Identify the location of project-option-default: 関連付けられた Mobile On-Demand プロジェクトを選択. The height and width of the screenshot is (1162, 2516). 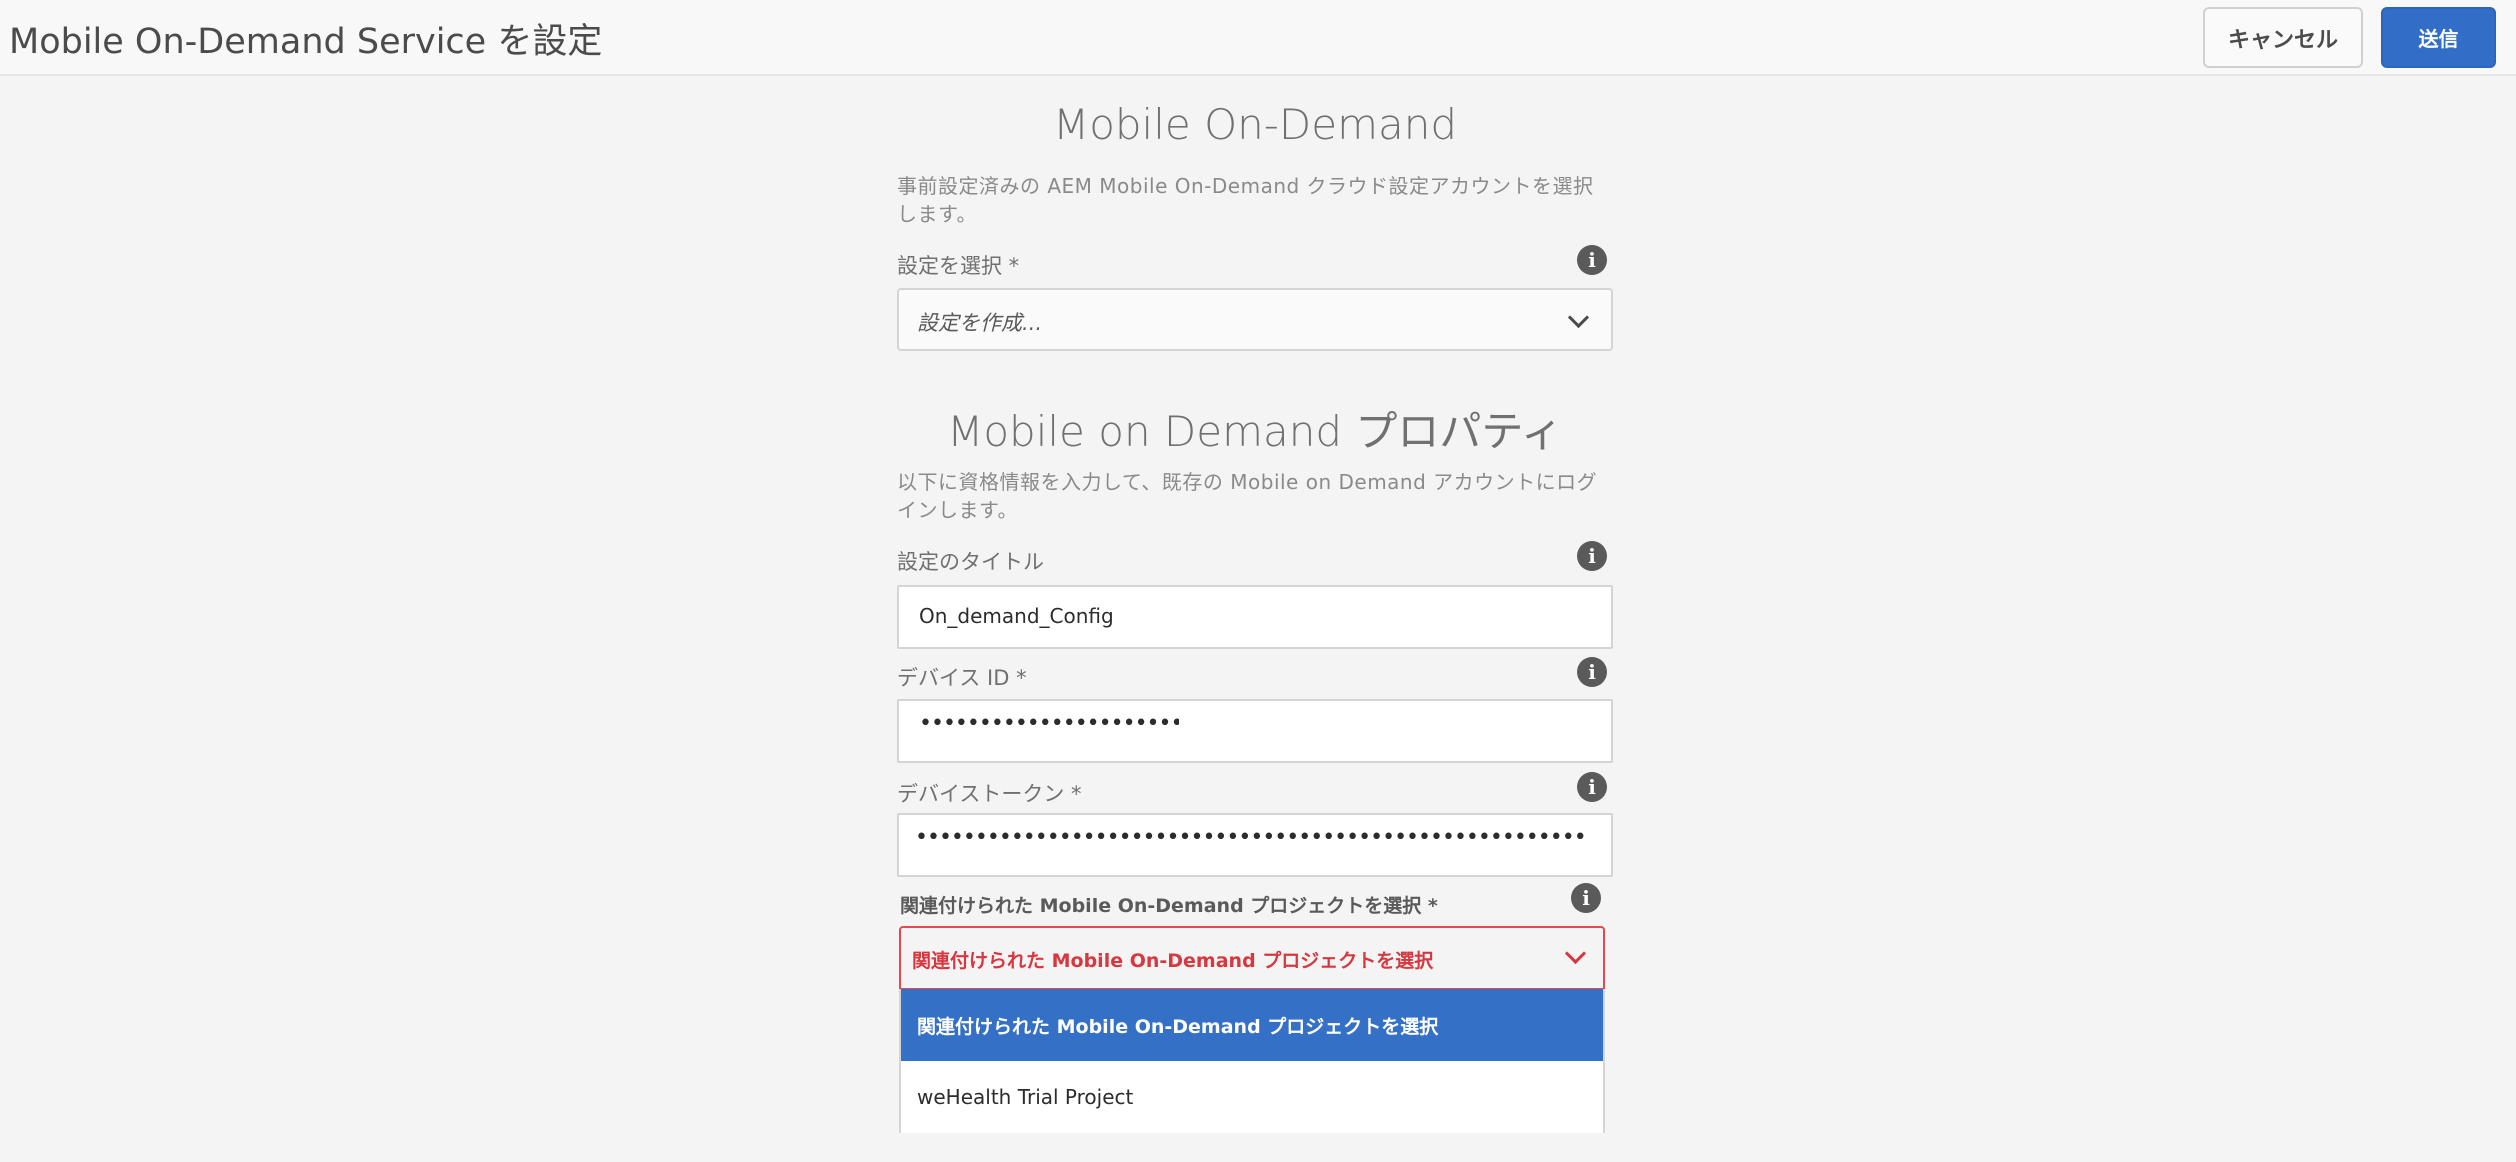
(1252, 1025).